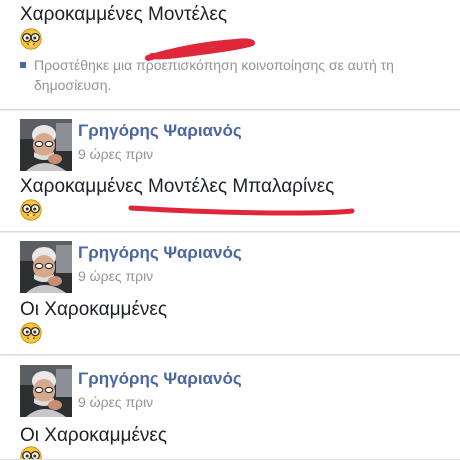 This screenshot has height=460, width=460. I want to click on note-bullet, so click(23, 65).